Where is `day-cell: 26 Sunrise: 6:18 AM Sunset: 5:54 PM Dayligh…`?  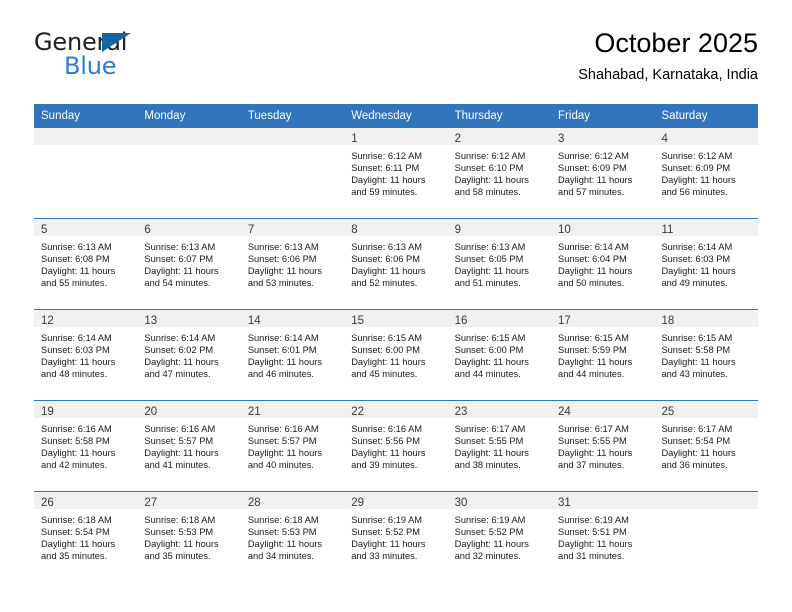 day-cell: 26 Sunrise: 6:18 AM Sunset: 5:54 PM Dayligh… is located at coordinates (86, 537).